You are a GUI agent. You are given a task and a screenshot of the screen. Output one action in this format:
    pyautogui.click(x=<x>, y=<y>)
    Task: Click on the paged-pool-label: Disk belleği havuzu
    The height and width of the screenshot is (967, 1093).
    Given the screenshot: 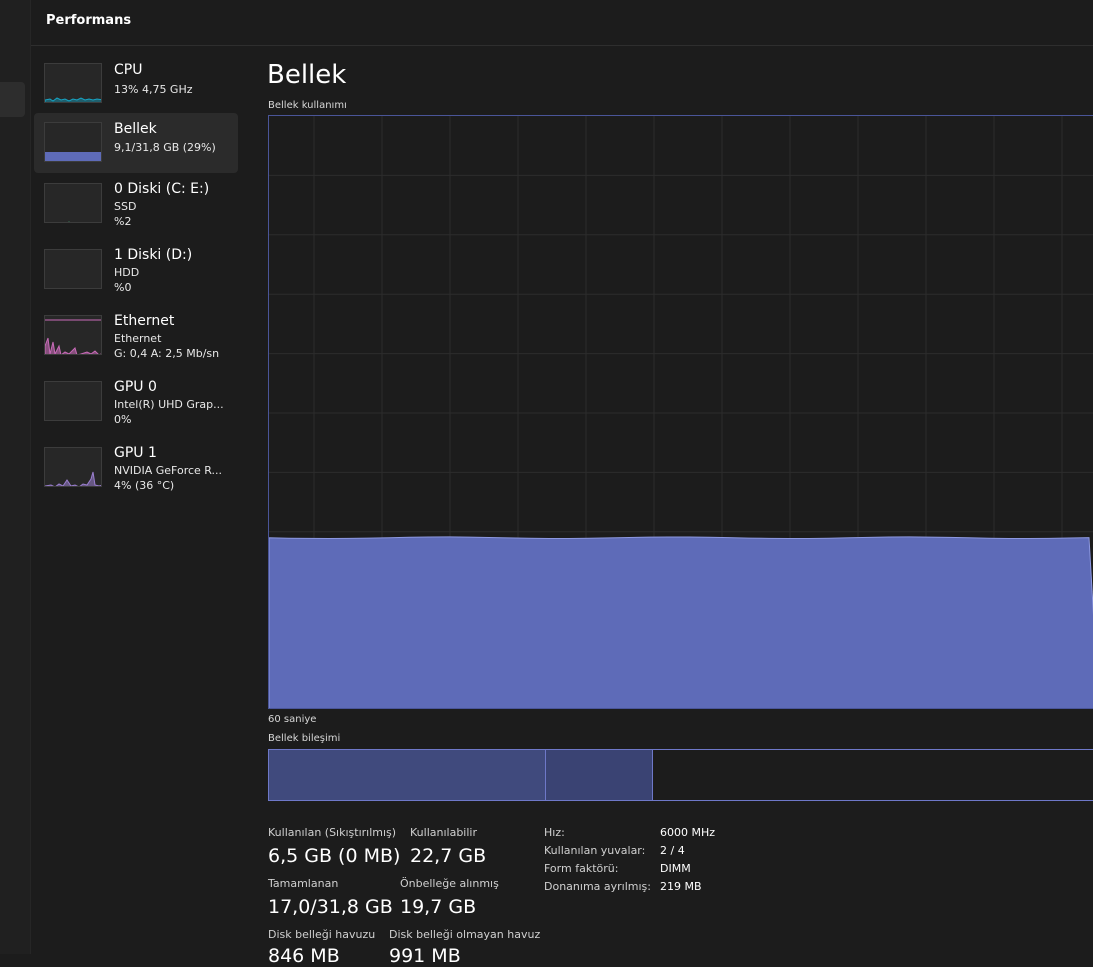 What is the action you would take?
    pyautogui.click(x=322, y=934)
    